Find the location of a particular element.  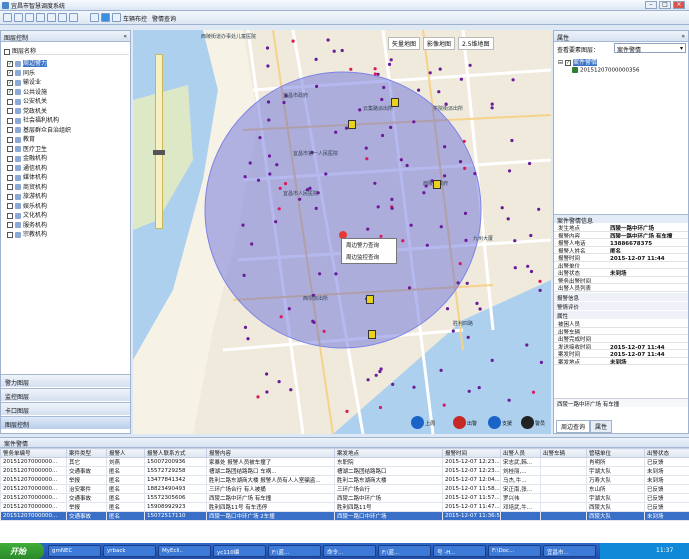

imagery-map-tab: 影像地图 is located at coordinates (439, 43).